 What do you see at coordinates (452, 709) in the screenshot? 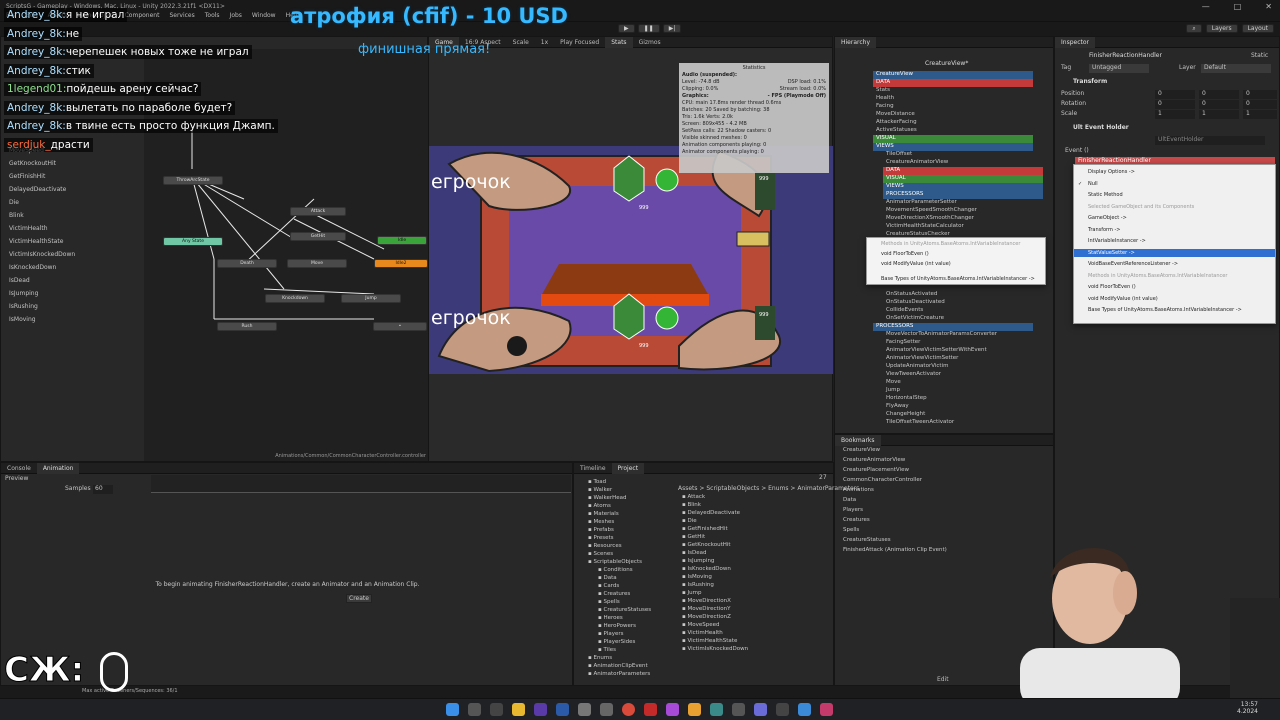
I see `windows-start-icon` at bounding box center [452, 709].